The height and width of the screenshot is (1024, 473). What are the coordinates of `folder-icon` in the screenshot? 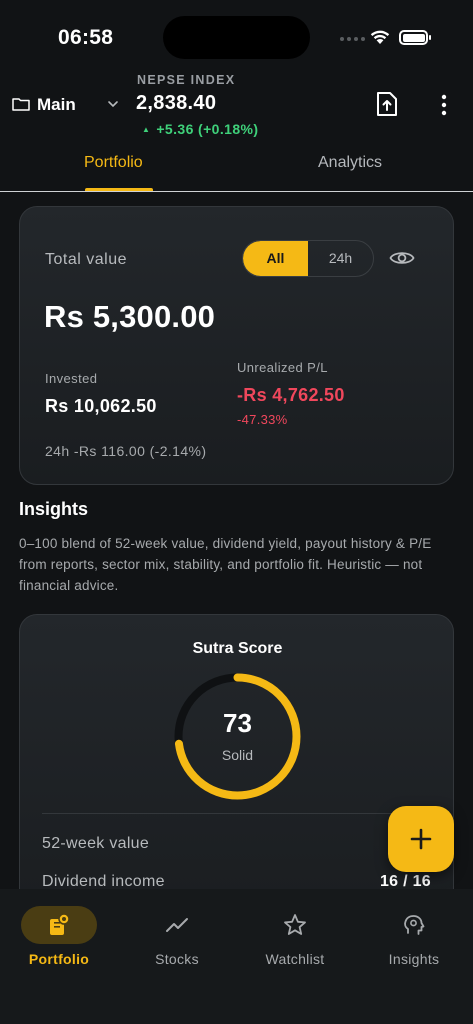 It's located at (21, 104).